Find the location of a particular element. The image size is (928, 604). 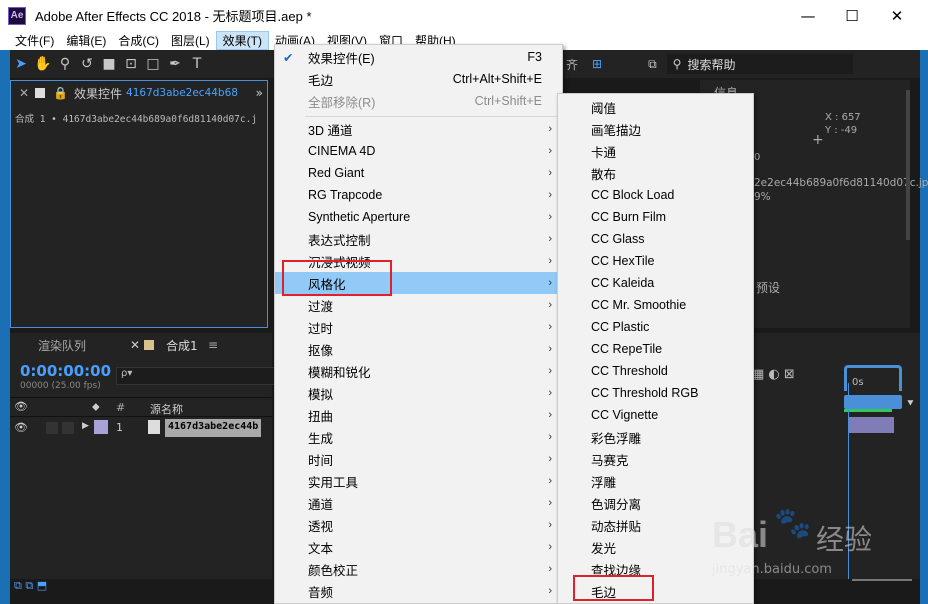

audio-switch is located at coordinates (52, 428).